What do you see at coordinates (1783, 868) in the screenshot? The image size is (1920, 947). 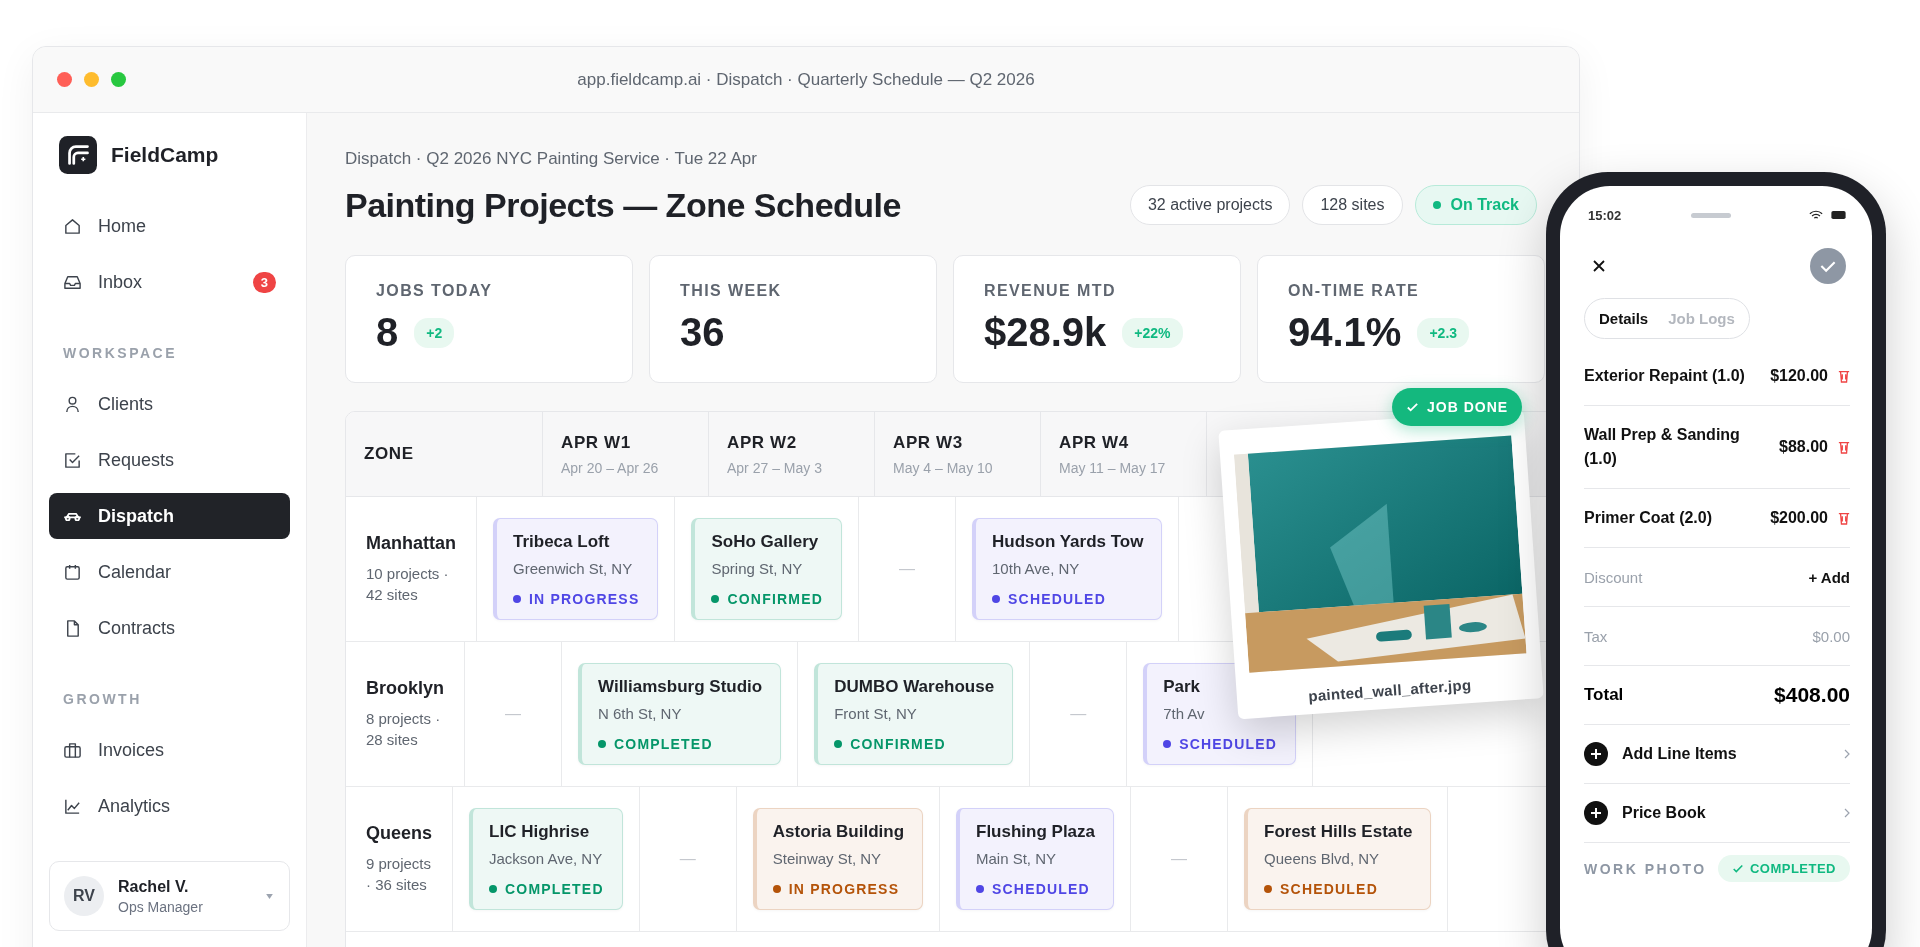 I see `completed-badge: COMPLETED` at bounding box center [1783, 868].